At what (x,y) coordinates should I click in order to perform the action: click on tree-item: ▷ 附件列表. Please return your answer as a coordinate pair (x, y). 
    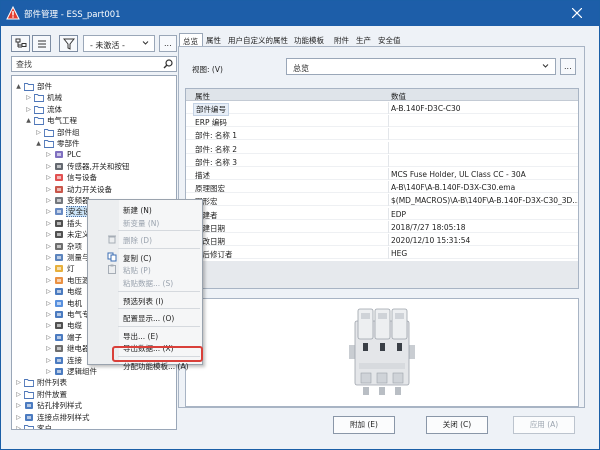
    Looking at the image, I should click on (94, 382).